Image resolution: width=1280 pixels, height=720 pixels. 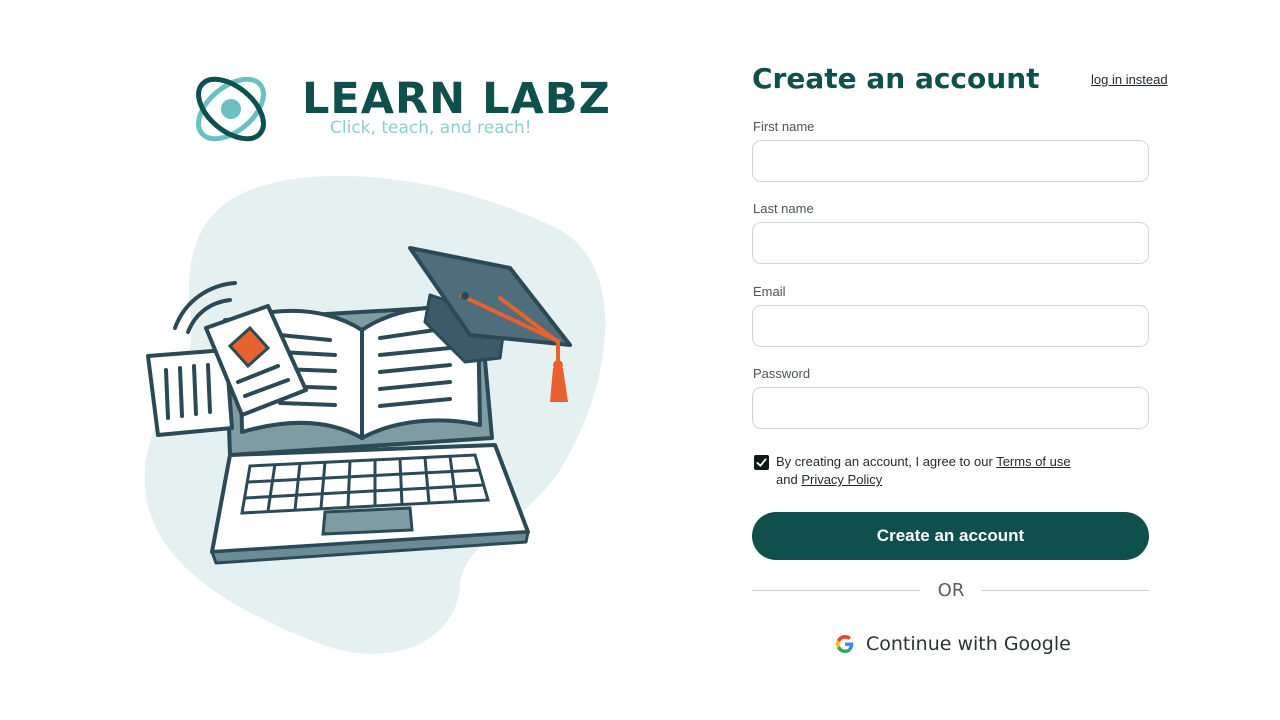 I want to click on password-label: Password, so click(x=782, y=373).